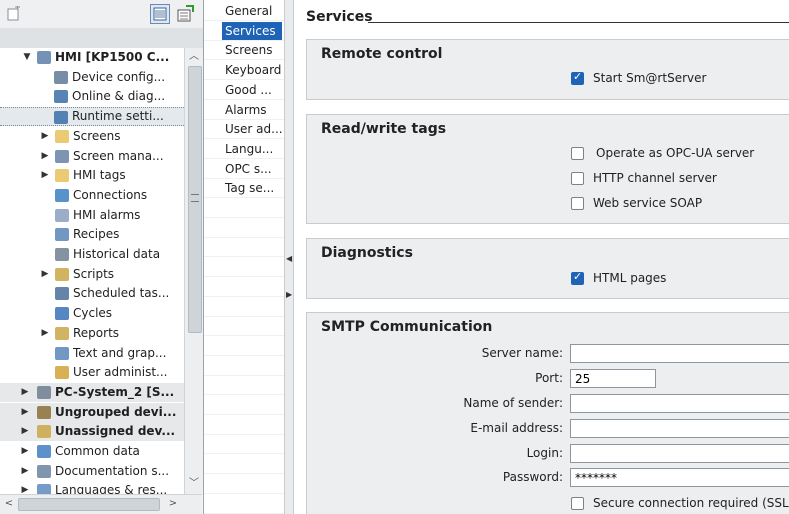  What do you see at coordinates (186, 14) in the screenshot?
I see `export-icon` at bounding box center [186, 14].